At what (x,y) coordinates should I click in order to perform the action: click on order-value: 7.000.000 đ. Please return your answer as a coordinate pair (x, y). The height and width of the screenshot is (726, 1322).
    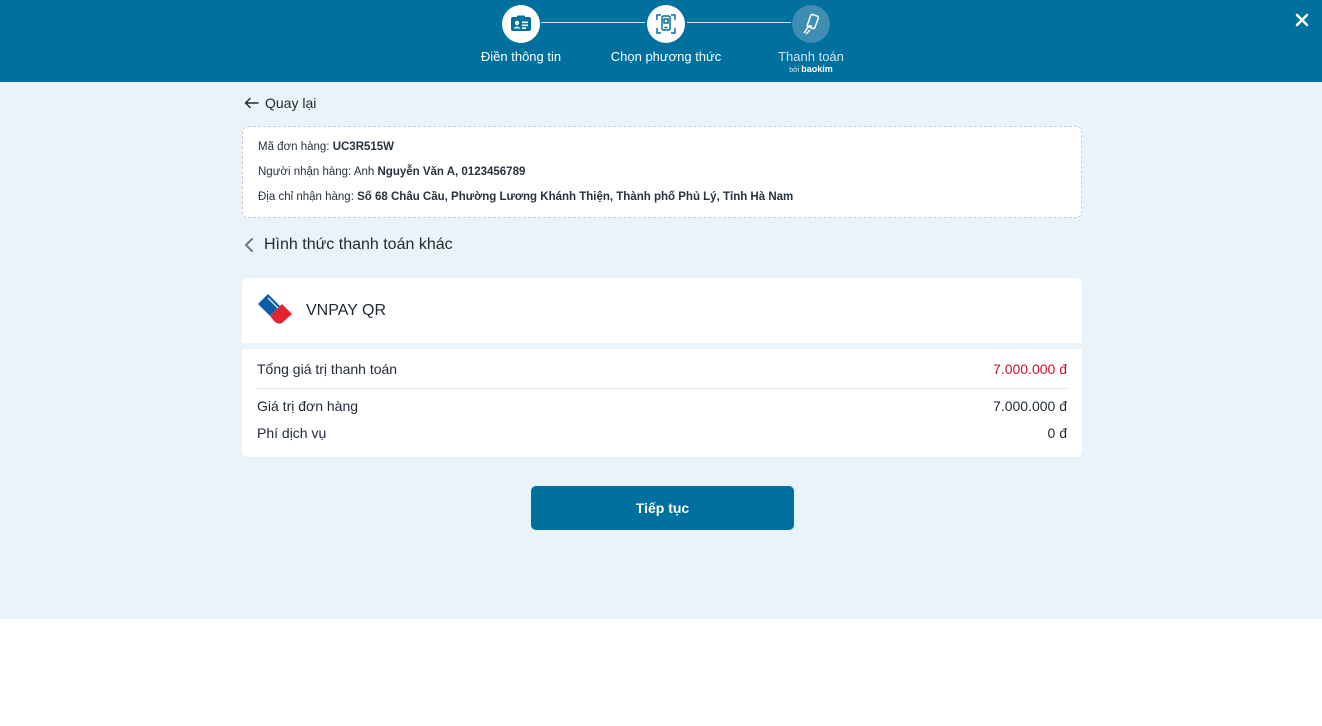
    Looking at the image, I should click on (1030, 406).